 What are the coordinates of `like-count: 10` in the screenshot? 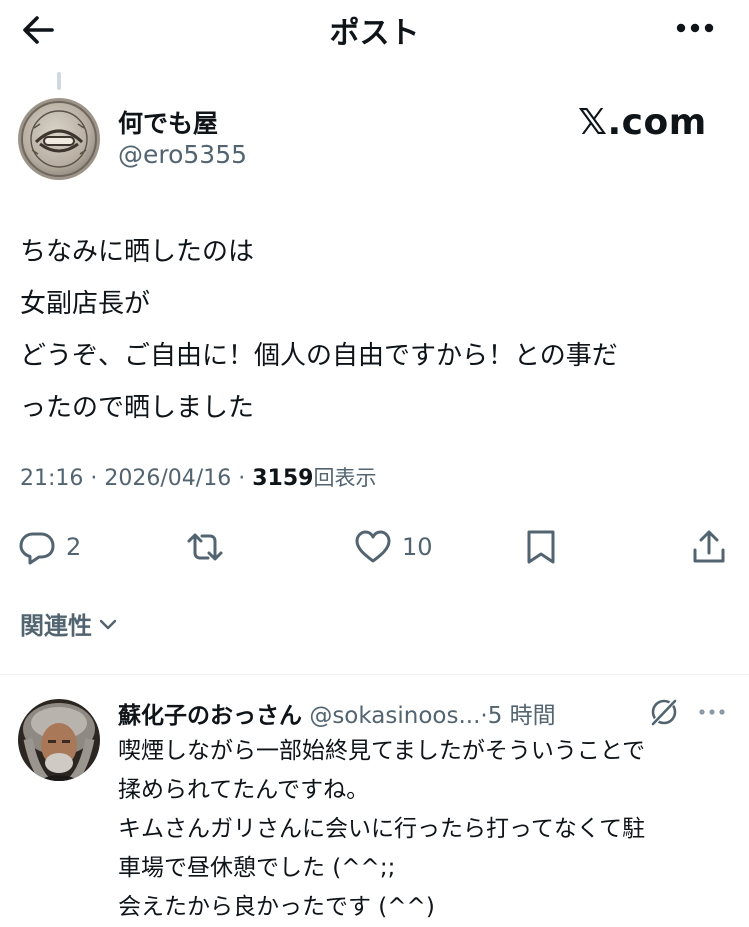 It's located at (417, 547).